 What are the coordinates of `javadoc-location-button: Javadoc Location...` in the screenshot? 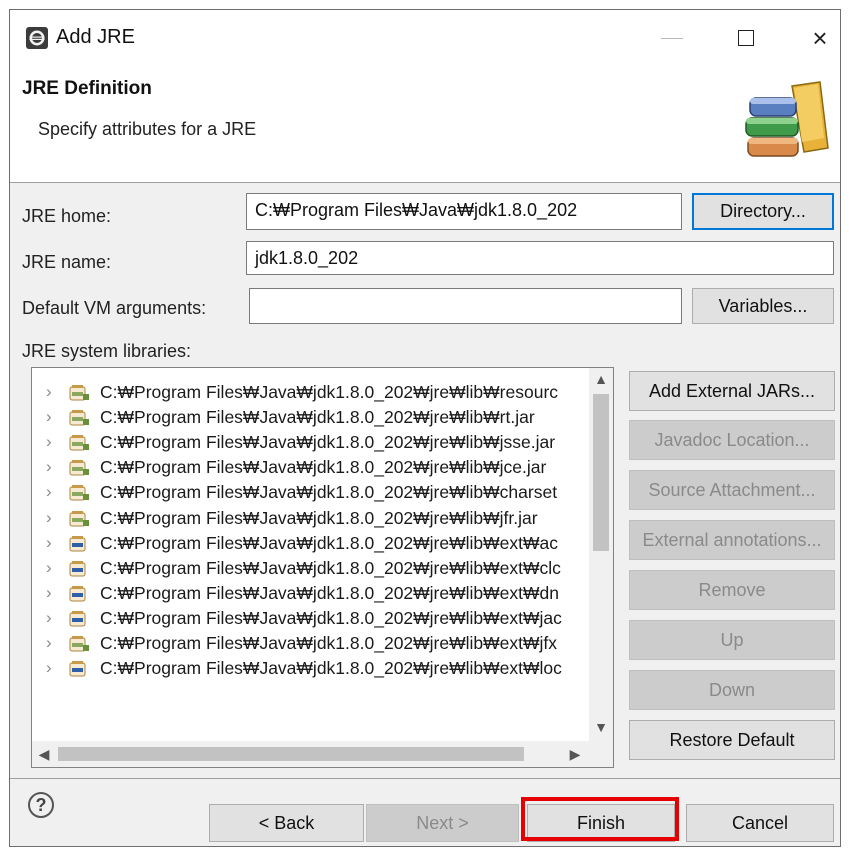 It's located at (732, 440).